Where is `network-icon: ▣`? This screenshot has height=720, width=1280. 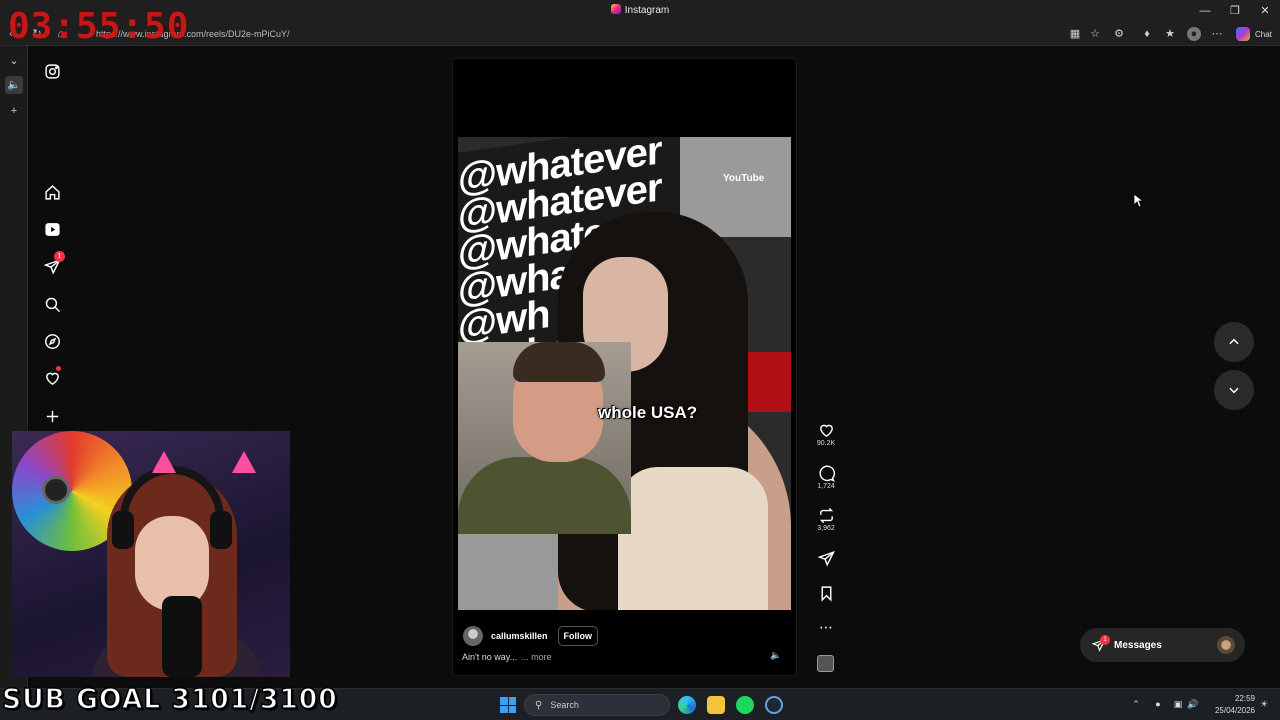
network-icon: ▣ is located at coordinates (1178, 704).